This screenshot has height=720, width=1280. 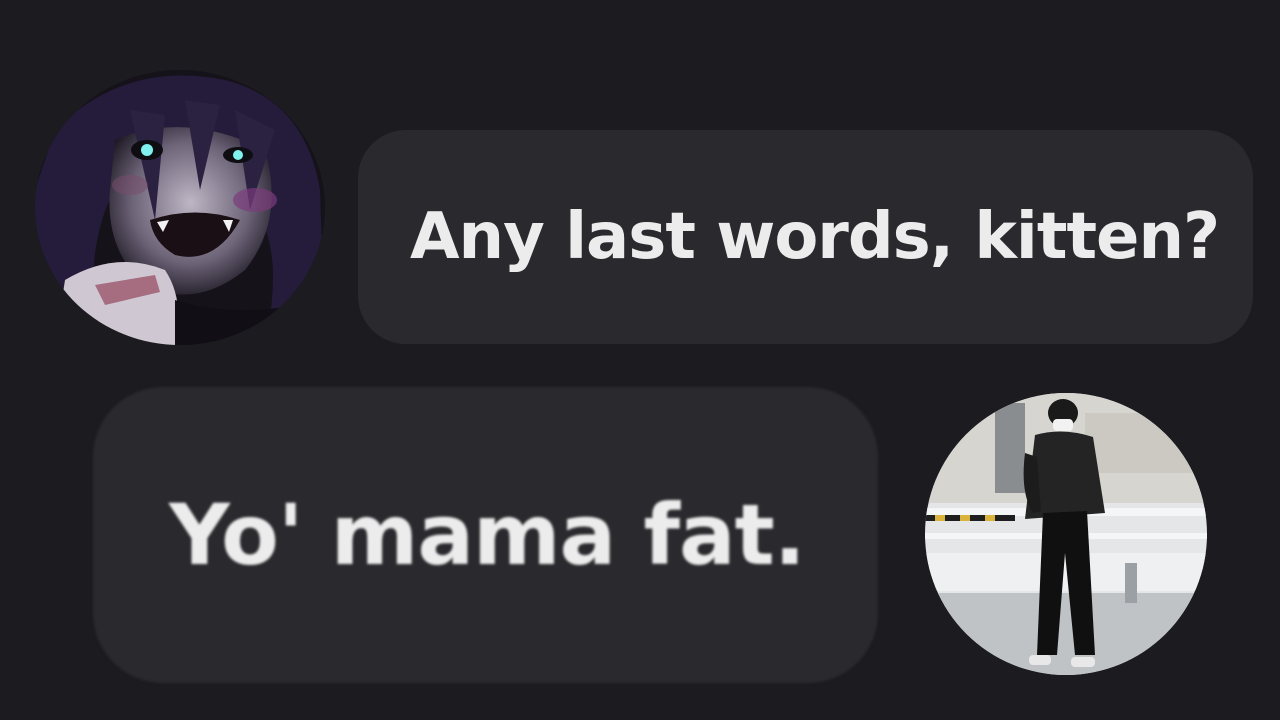 I want to click on message-text: Any last words, kitten?, so click(x=815, y=237).